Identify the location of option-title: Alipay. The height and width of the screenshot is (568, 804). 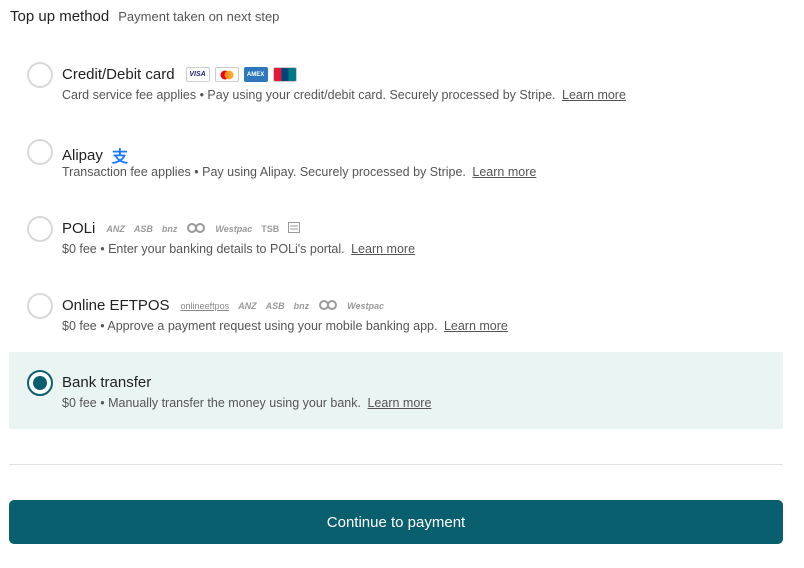
(82, 155).